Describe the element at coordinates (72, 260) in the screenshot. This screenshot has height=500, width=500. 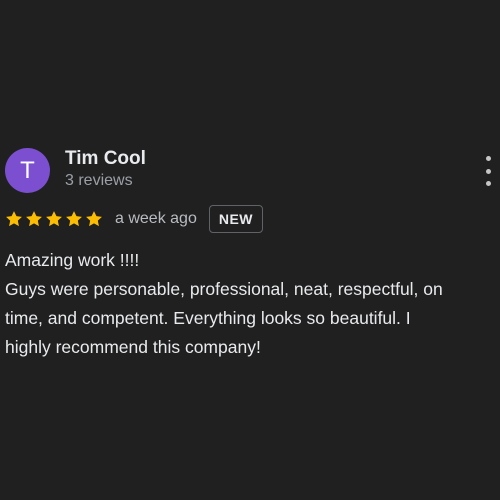
I see `review-text-line: Amazing work !!!!` at that location.